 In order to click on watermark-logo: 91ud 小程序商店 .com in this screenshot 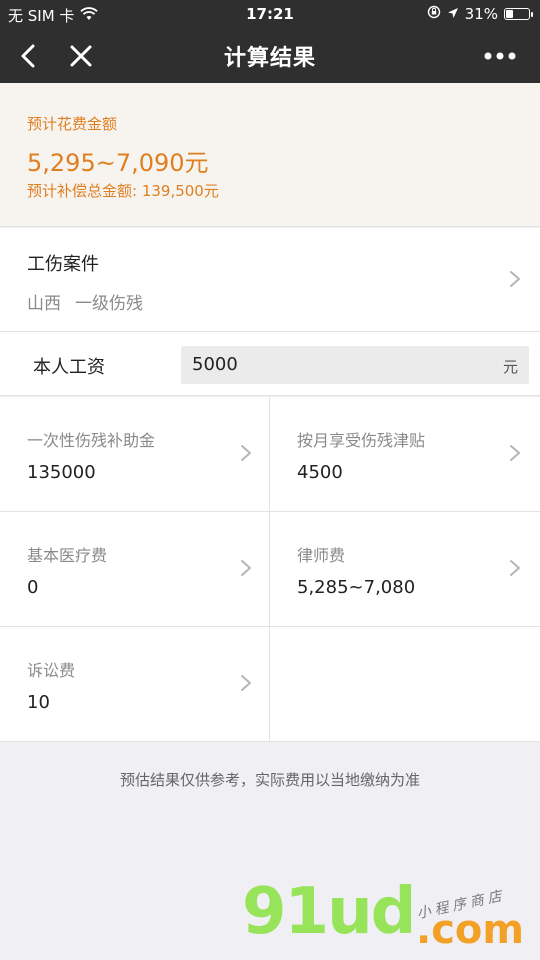, I will do `click(388, 920)`.